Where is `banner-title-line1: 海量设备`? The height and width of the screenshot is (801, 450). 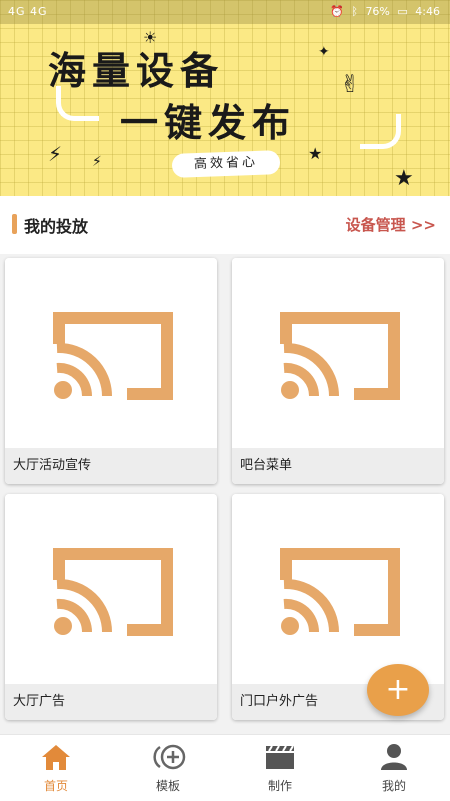 banner-title-line1: 海量设备 is located at coordinates (136, 70).